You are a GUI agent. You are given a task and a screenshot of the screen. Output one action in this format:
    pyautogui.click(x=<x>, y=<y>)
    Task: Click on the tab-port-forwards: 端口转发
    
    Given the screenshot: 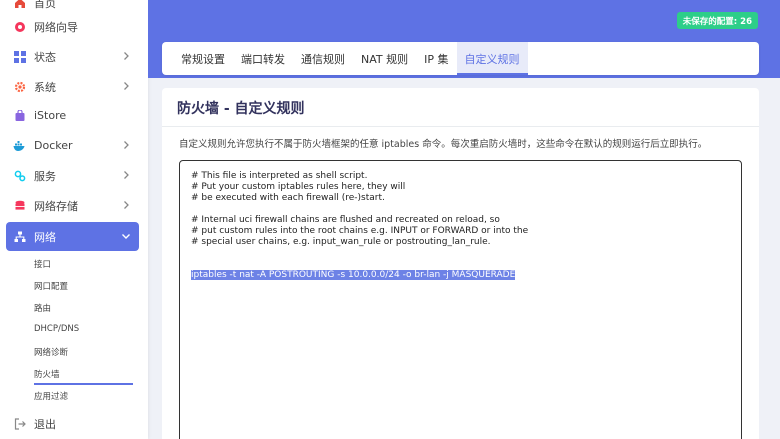 What is the action you would take?
    pyautogui.click(x=263, y=58)
    